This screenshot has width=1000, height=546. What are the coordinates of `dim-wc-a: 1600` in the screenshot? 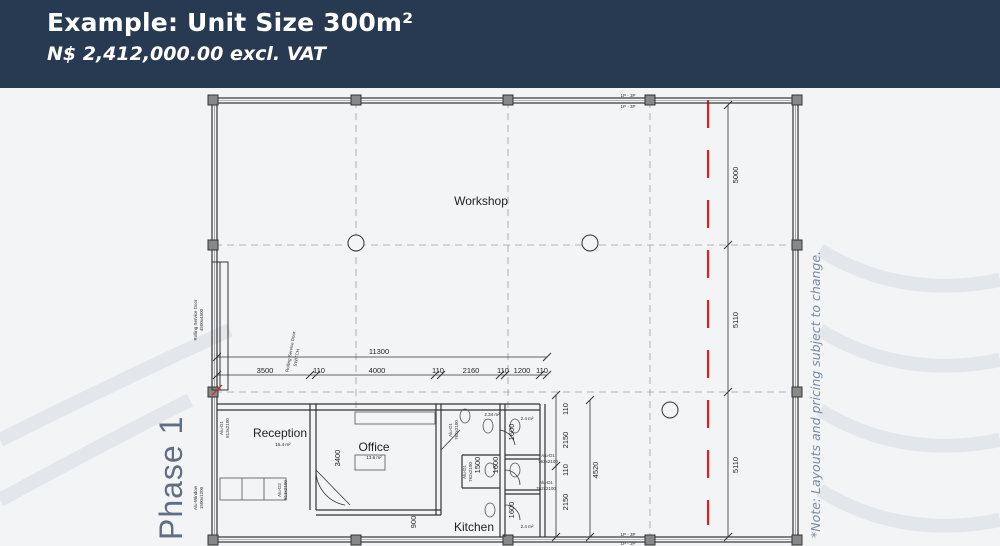 It's located at (511, 432).